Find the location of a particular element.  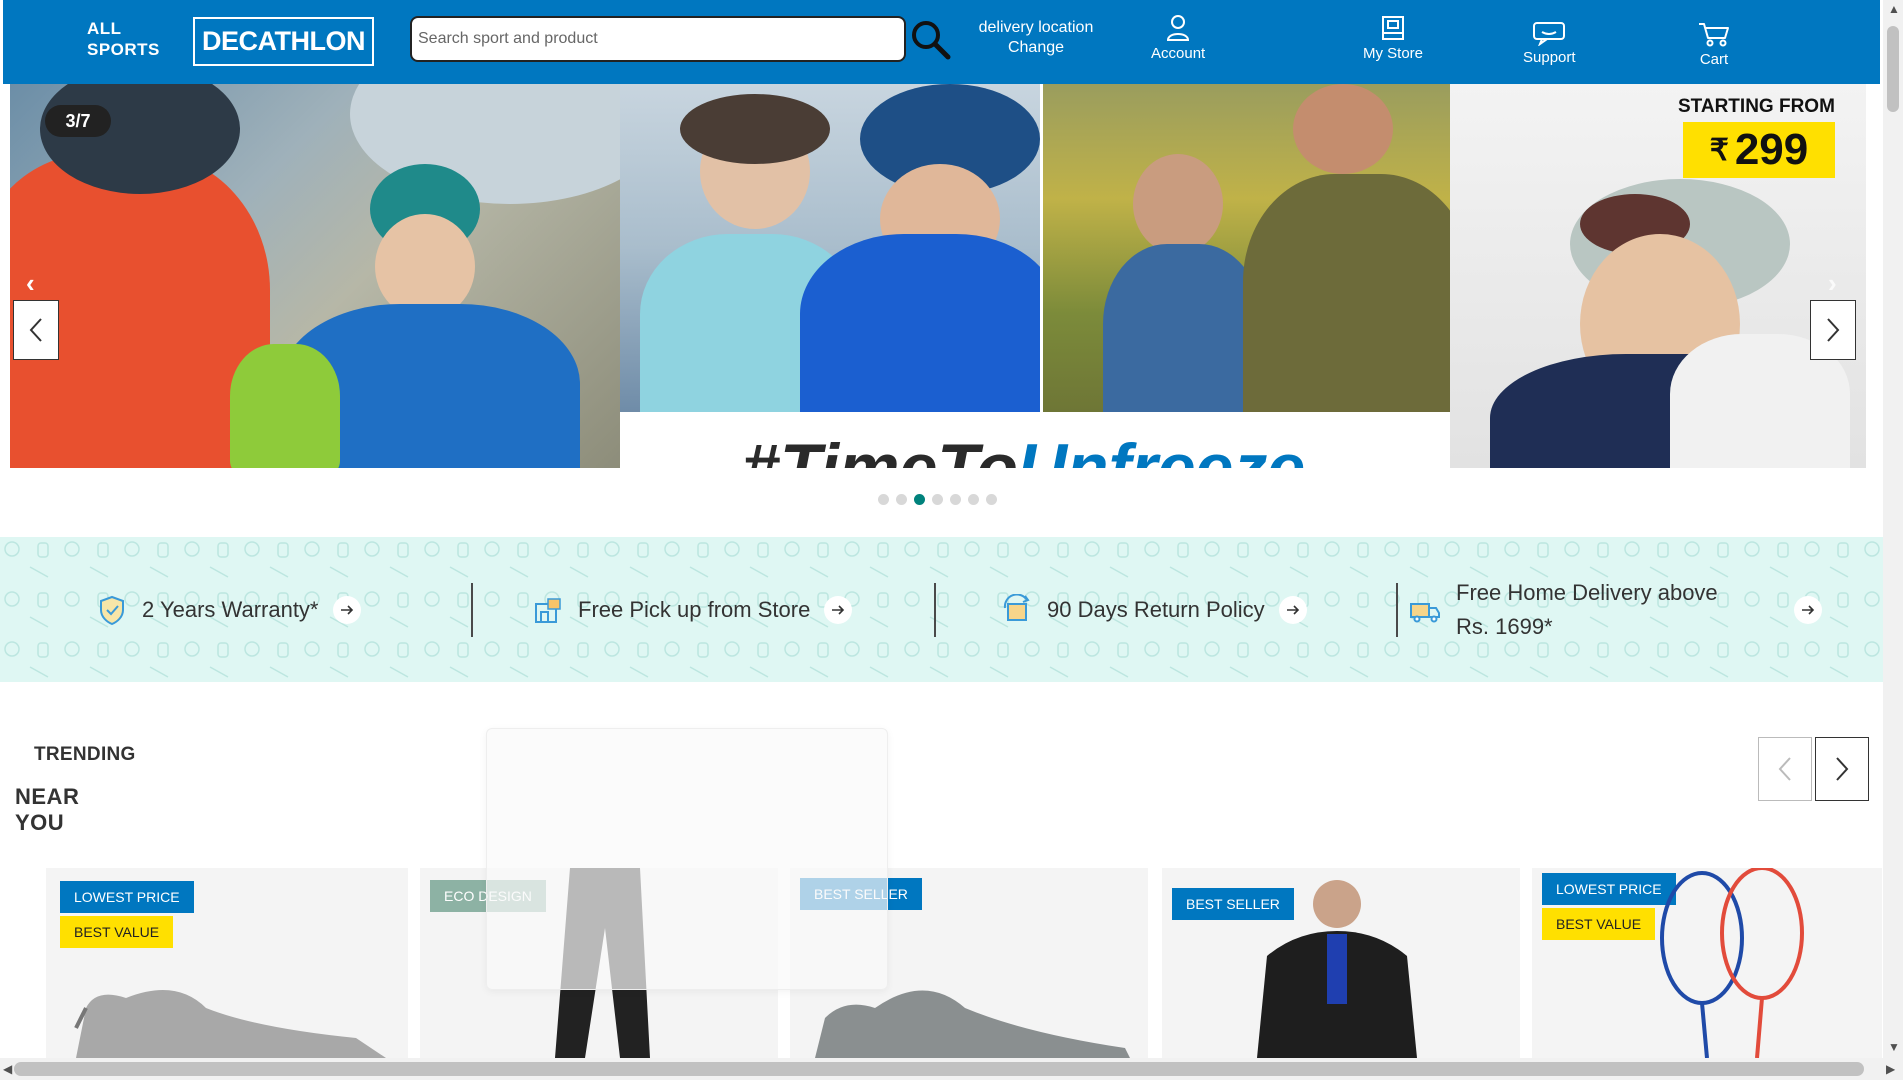

tagline-part2: Unfreeze is located at coordinates (1161, 449).